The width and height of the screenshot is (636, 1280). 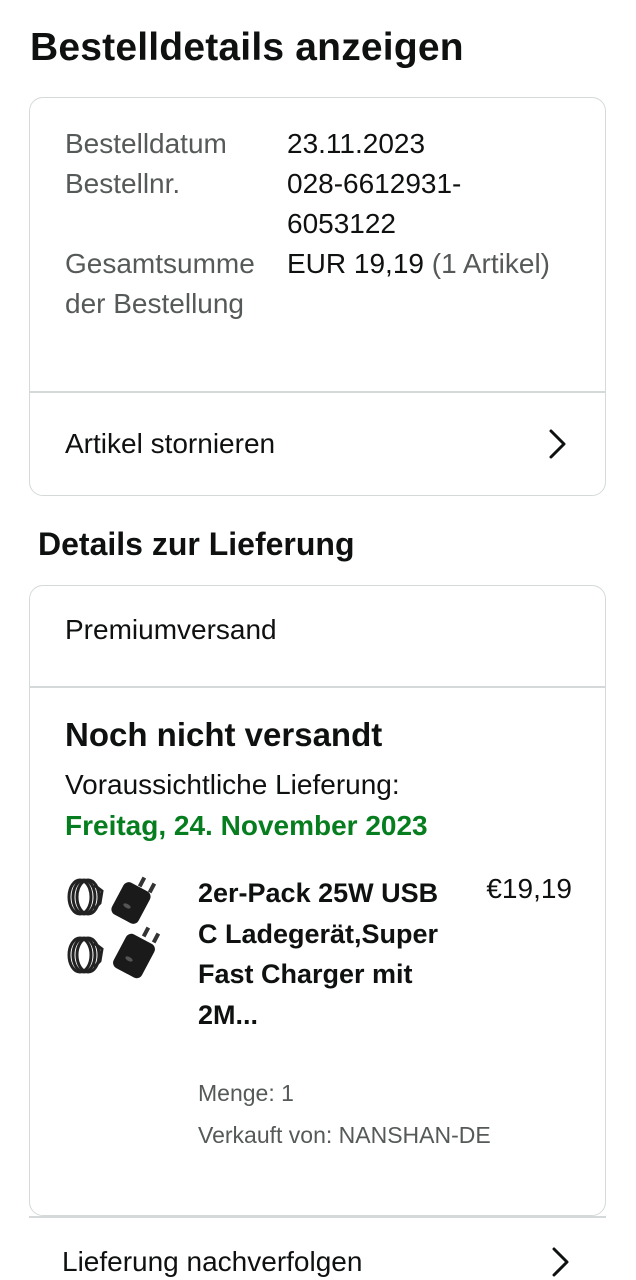 I want to click on card-divider, so click(x=317, y=687).